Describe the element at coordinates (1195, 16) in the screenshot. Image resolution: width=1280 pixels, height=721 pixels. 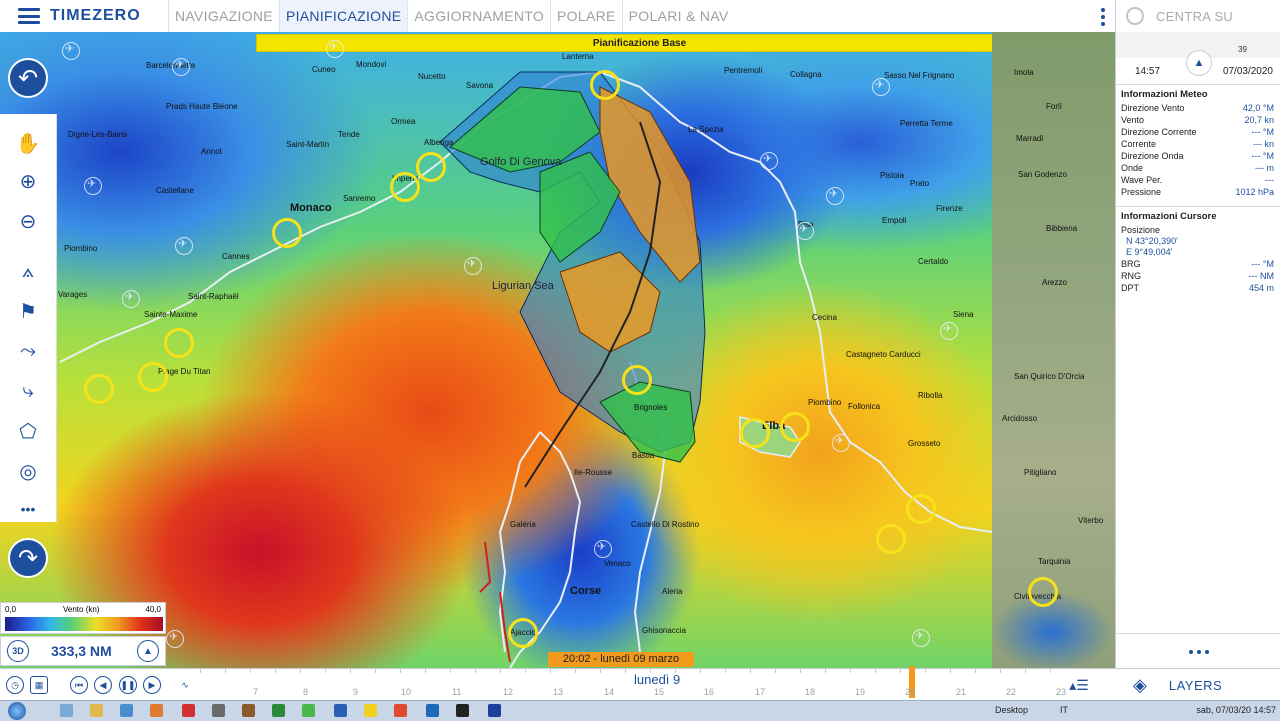
I see `center-on-label: CENTRA SU` at that location.